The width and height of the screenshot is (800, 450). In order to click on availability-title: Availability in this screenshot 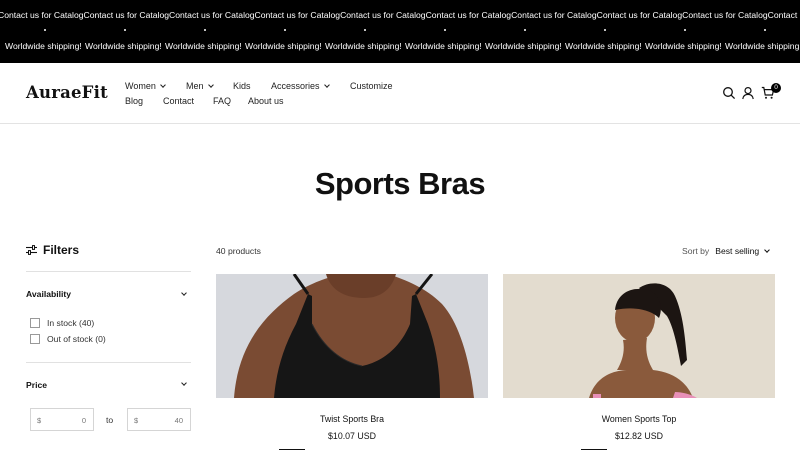, I will do `click(48, 294)`.